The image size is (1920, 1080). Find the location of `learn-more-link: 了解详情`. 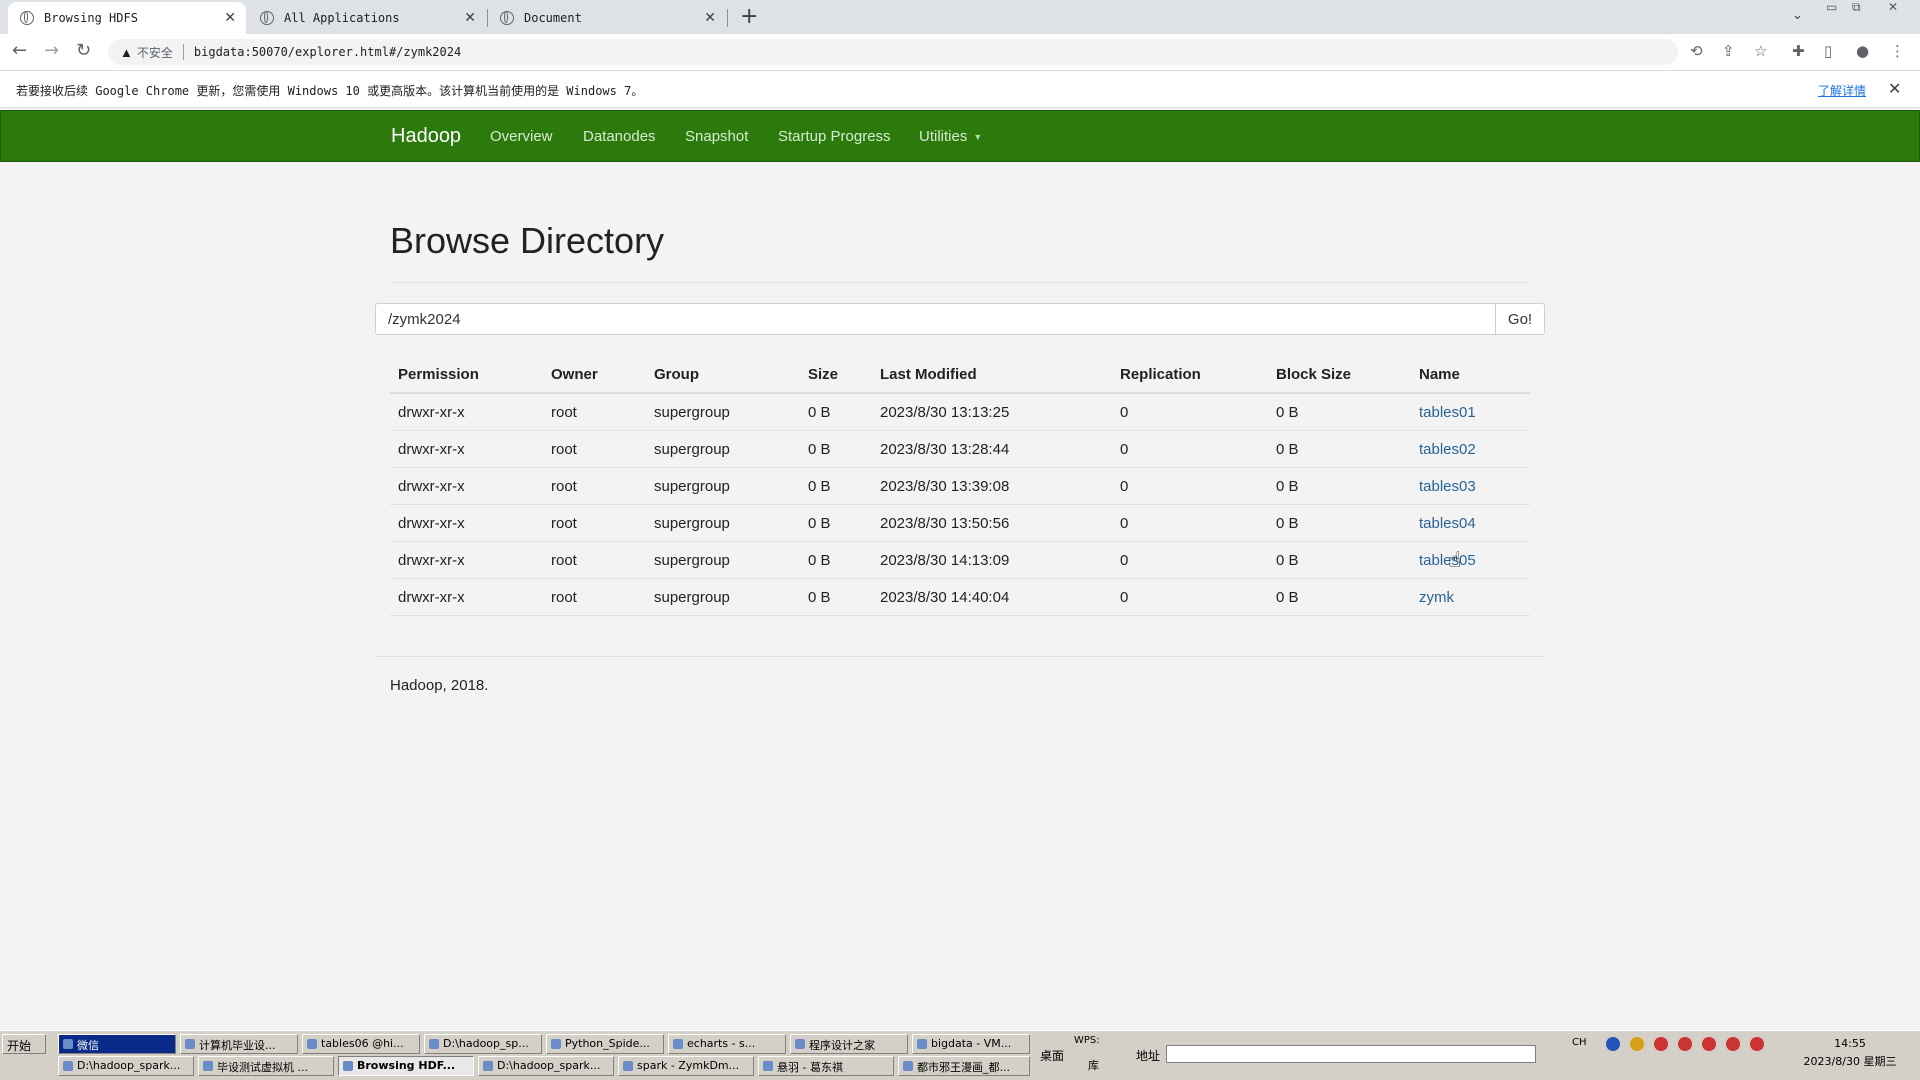

learn-more-link: 了解详情 is located at coordinates (1842, 90).